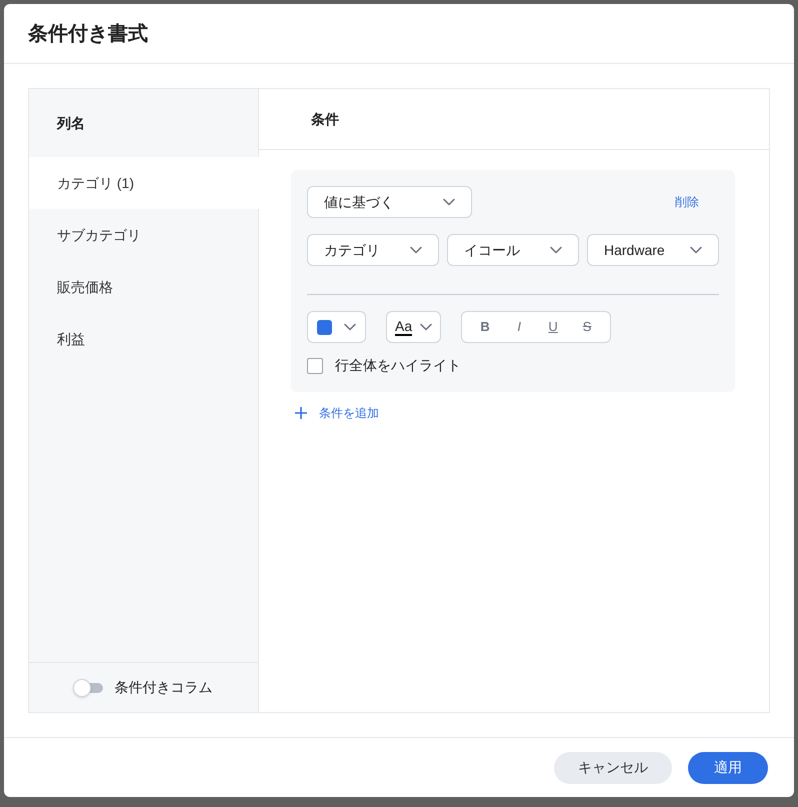 This screenshot has width=798, height=807. Describe the element at coordinates (519, 327) in the screenshot. I see `text-style-toggle: I` at that location.